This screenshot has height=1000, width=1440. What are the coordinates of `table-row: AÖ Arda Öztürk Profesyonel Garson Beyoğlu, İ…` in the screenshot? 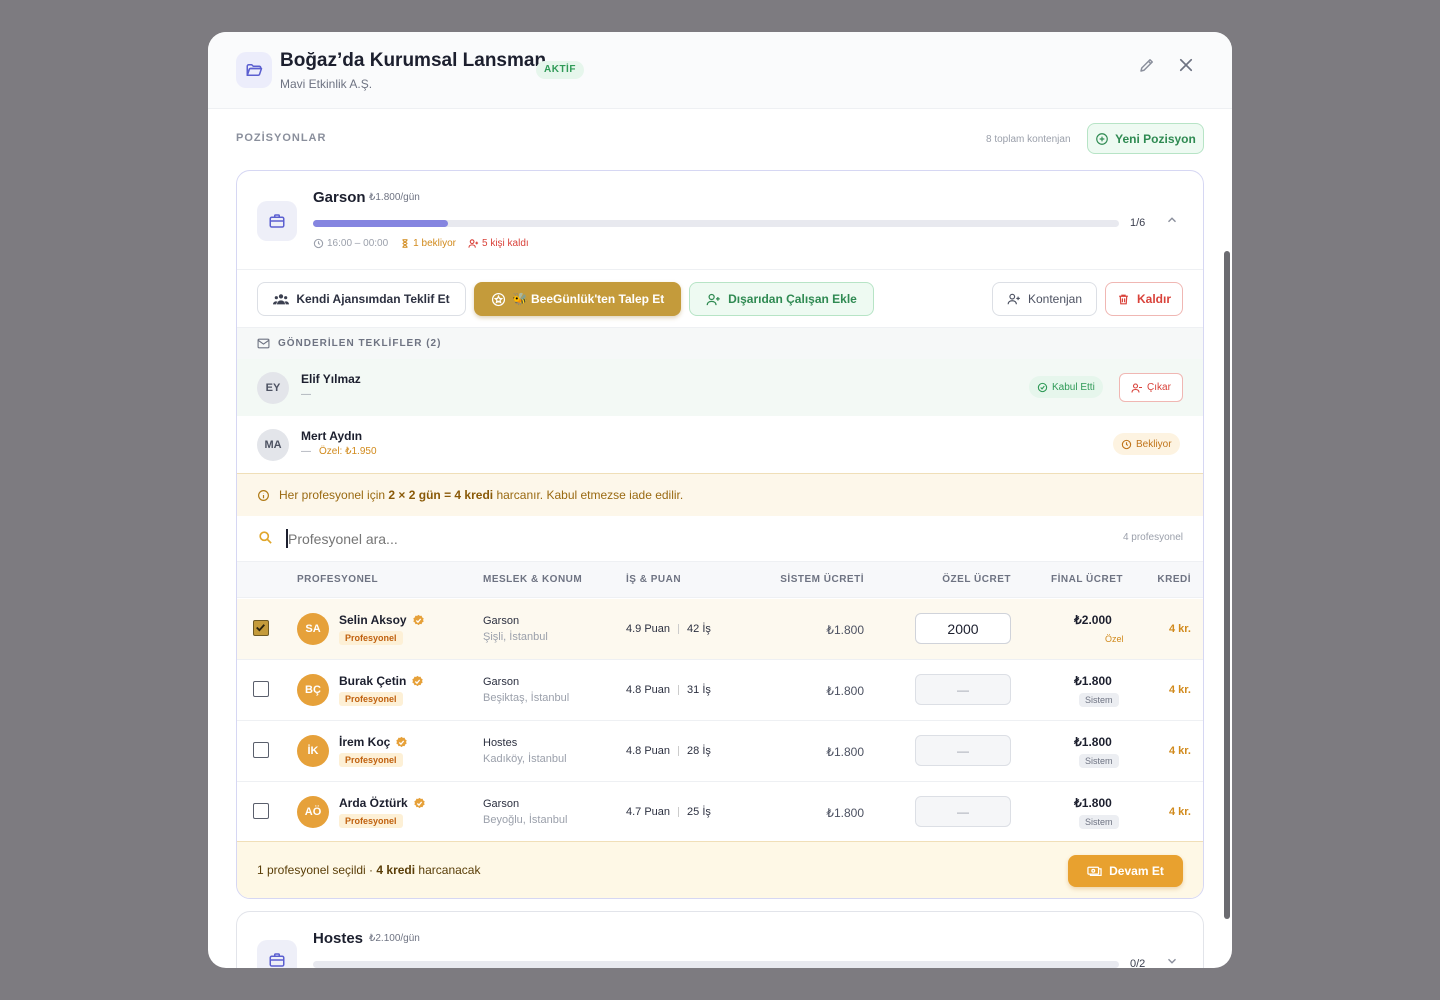 It's located at (720, 812).